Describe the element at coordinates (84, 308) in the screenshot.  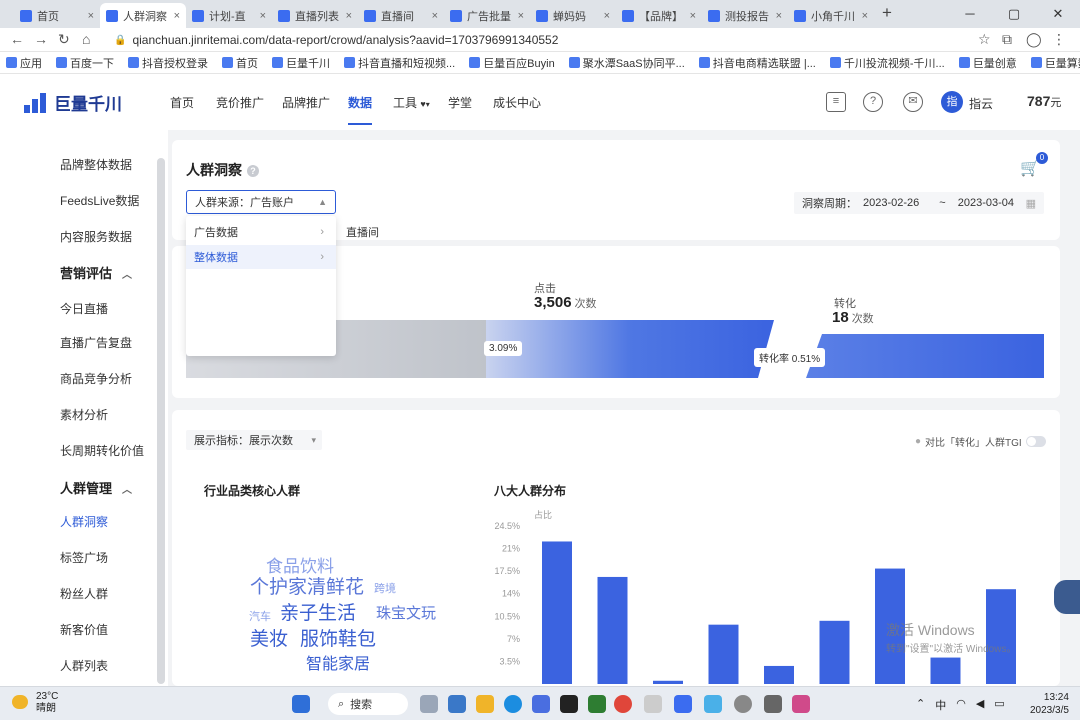
I see `sidebar-item-today-live: 今日直播` at that location.